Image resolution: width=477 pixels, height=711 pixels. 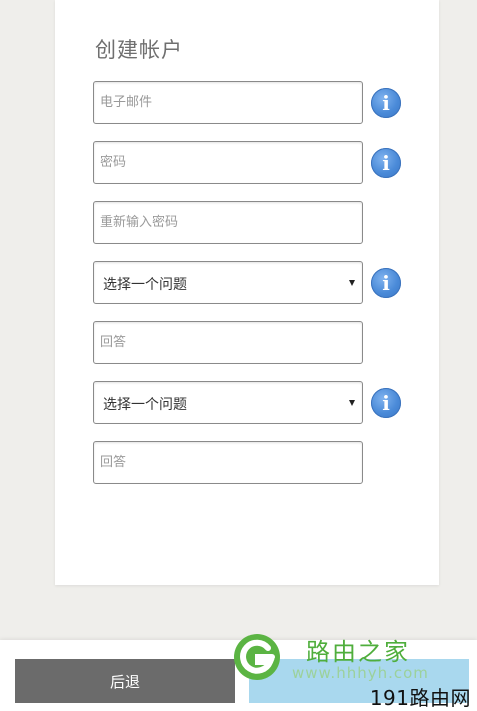 I want to click on confirm-password-field, so click(x=228, y=222).